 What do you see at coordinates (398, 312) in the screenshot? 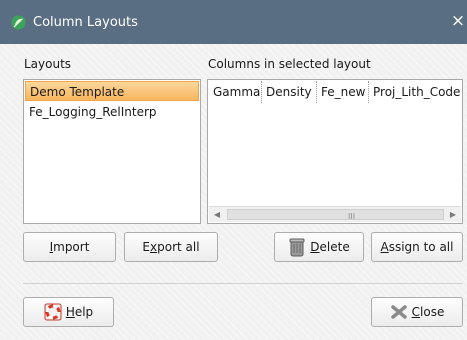
I see `x-mark-icon` at bounding box center [398, 312].